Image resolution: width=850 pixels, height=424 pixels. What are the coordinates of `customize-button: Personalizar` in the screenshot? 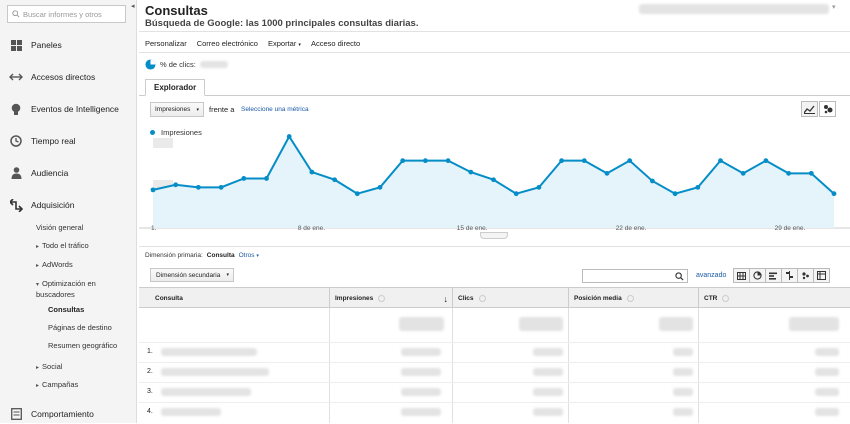 It's located at (166, 43).